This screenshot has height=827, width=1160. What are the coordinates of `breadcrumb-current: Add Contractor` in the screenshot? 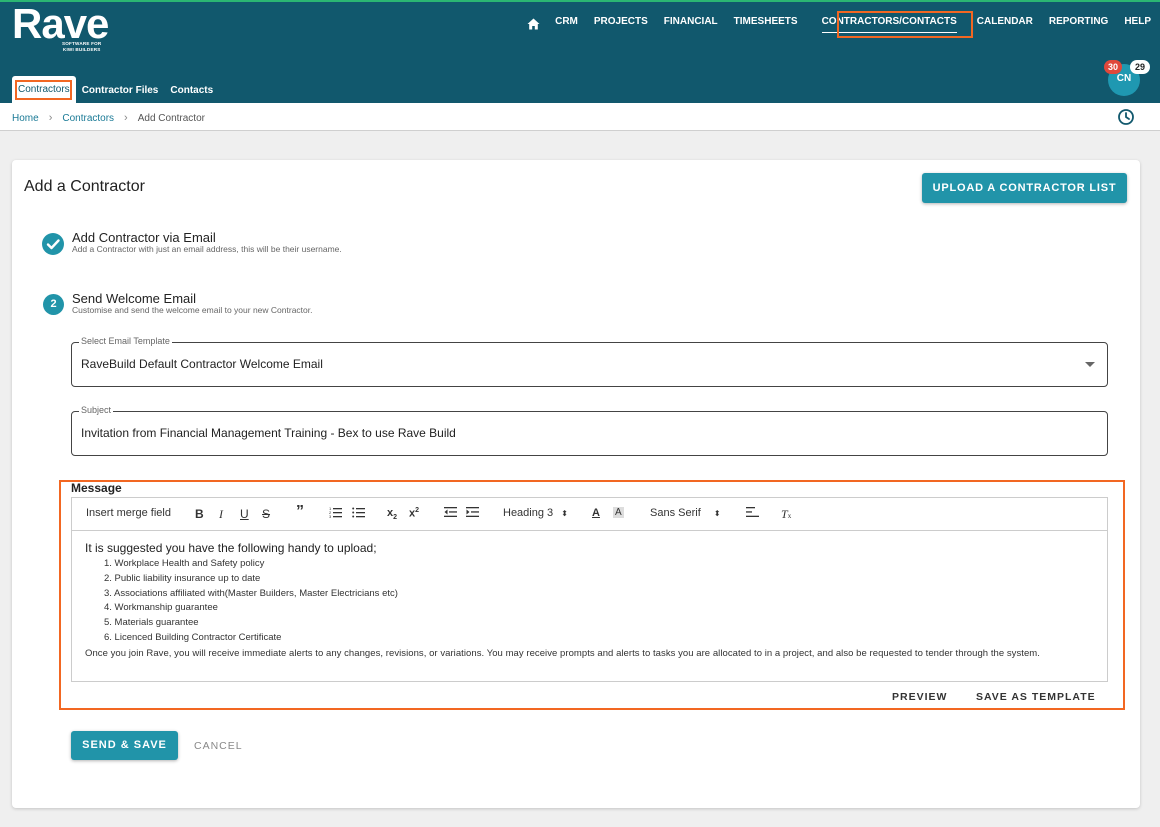 It's located at (171, 118).